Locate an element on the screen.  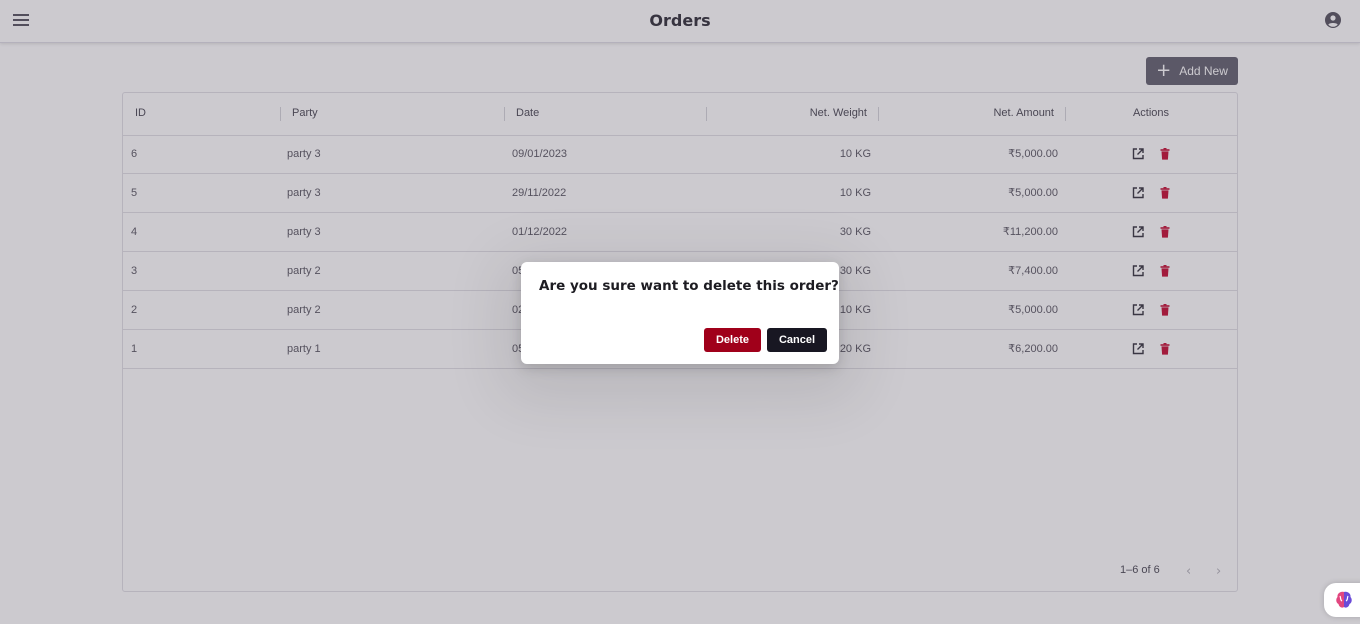
cancel-button: Cancel is located at coordinates (797, 340).